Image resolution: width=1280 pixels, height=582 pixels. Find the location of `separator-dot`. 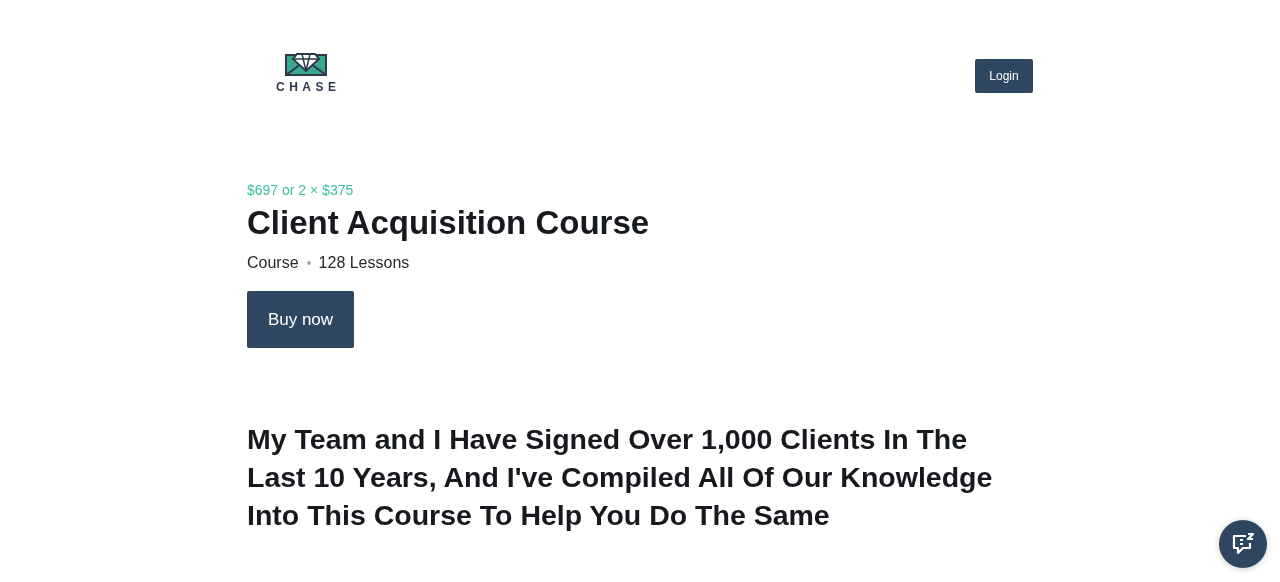

separator-dot is located at coordinates (308, 263).